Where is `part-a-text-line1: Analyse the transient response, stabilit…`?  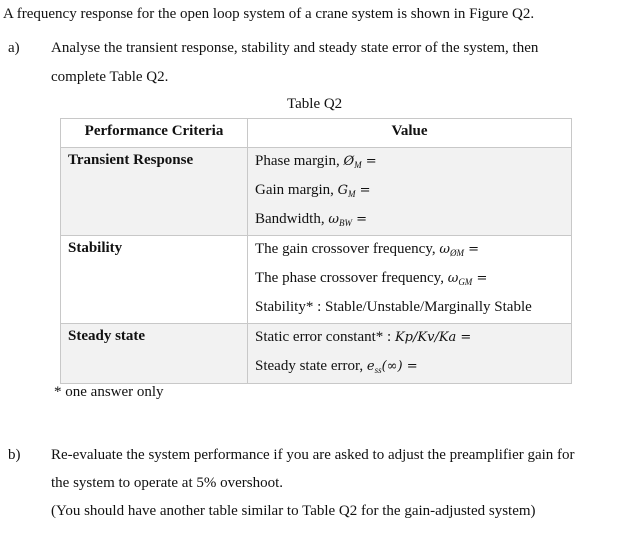
part-a-text-line1: Analyse the transient response, stabilit… is located at coordinates (295, 48).